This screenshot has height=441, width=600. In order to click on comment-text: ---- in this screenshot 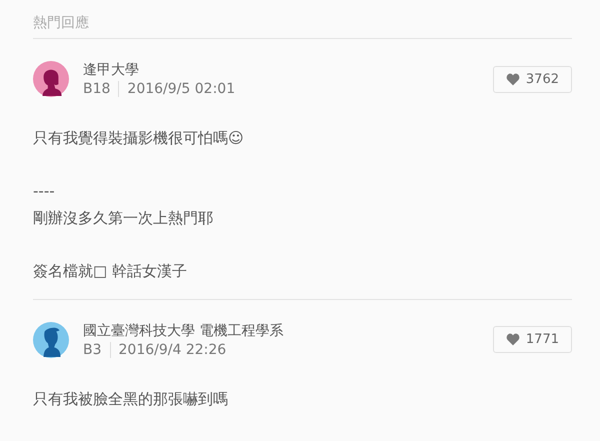, I will do `click(44, 191)`.